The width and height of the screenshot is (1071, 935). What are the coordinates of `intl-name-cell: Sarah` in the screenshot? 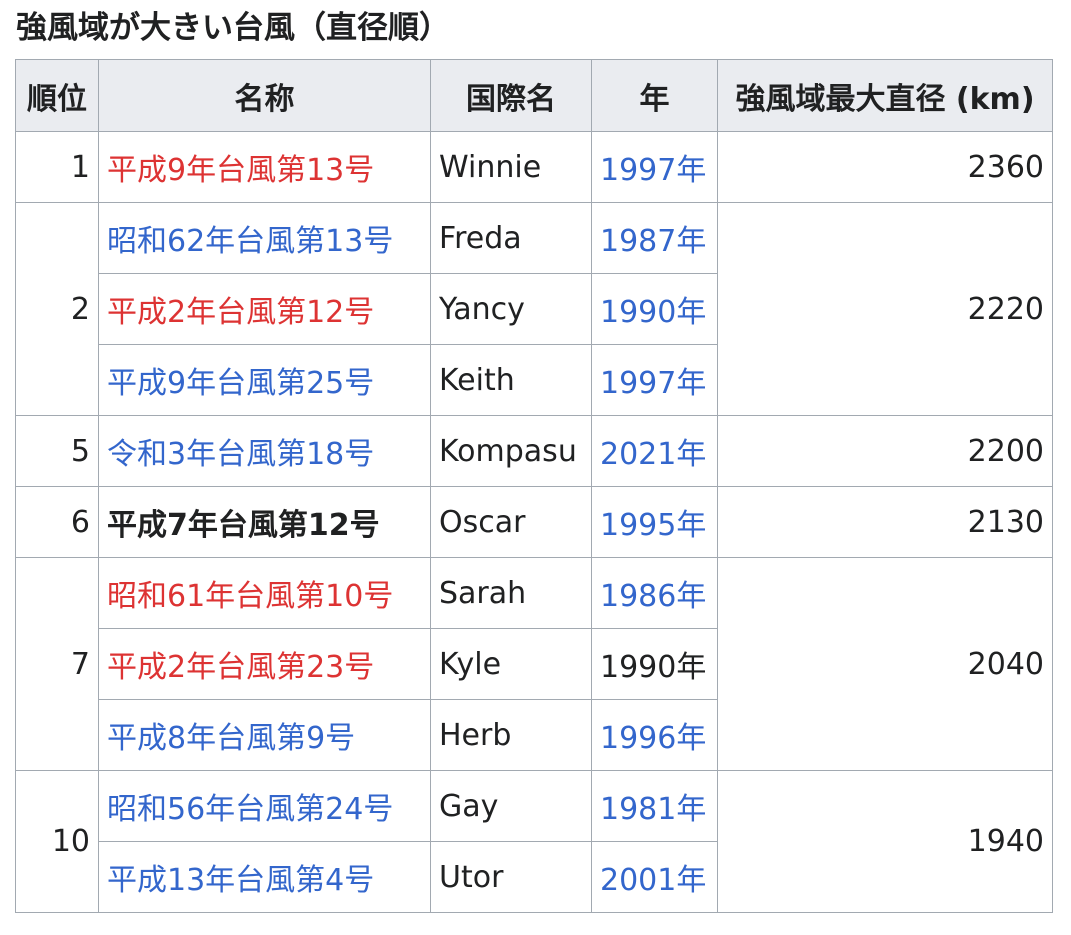 It's located at (511, 593).